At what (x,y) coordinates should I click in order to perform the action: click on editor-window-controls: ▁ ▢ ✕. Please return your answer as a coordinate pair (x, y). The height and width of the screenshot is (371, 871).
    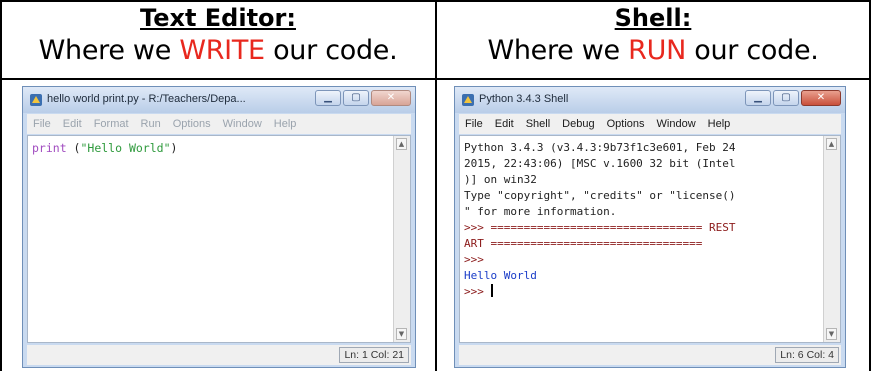
    Looking at the image, I should click on (363, 99).